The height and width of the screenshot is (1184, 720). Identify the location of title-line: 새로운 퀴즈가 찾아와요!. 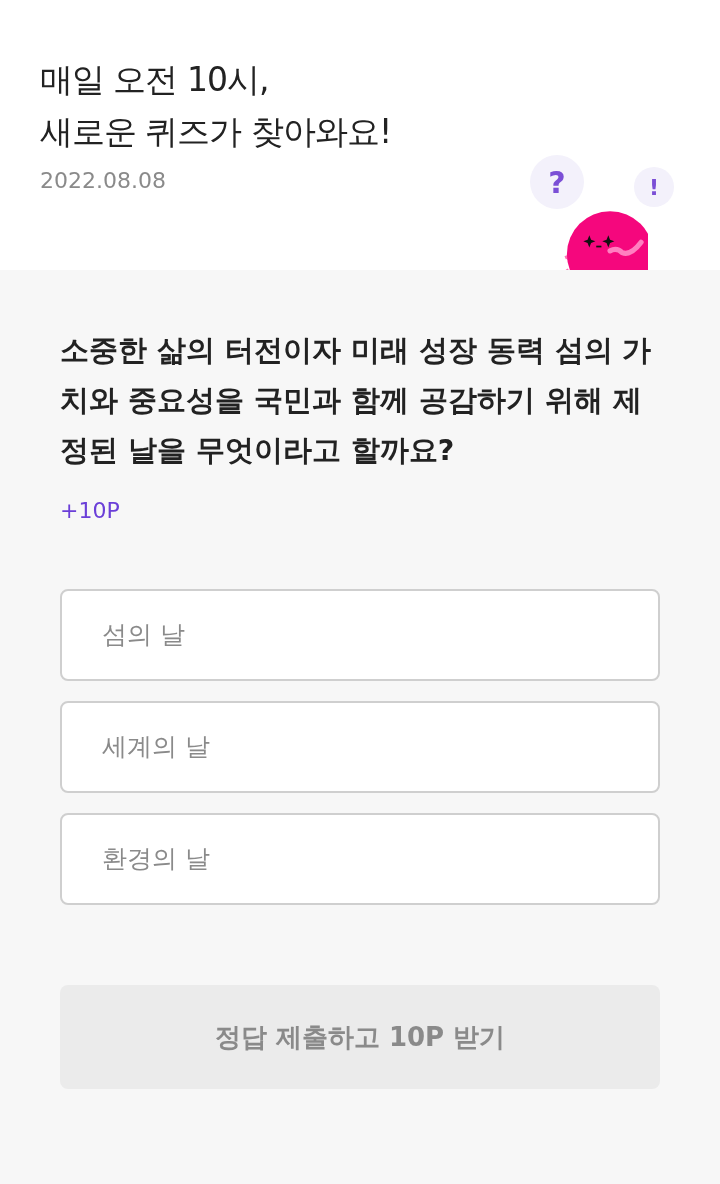
(216, 132).